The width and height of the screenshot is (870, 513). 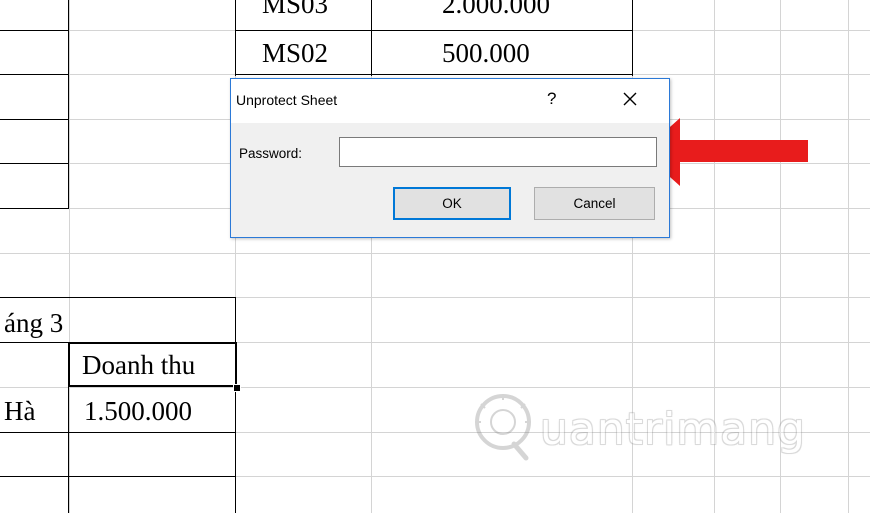 I want to click on password-label-text: Password:, so click(x=271, y=153).